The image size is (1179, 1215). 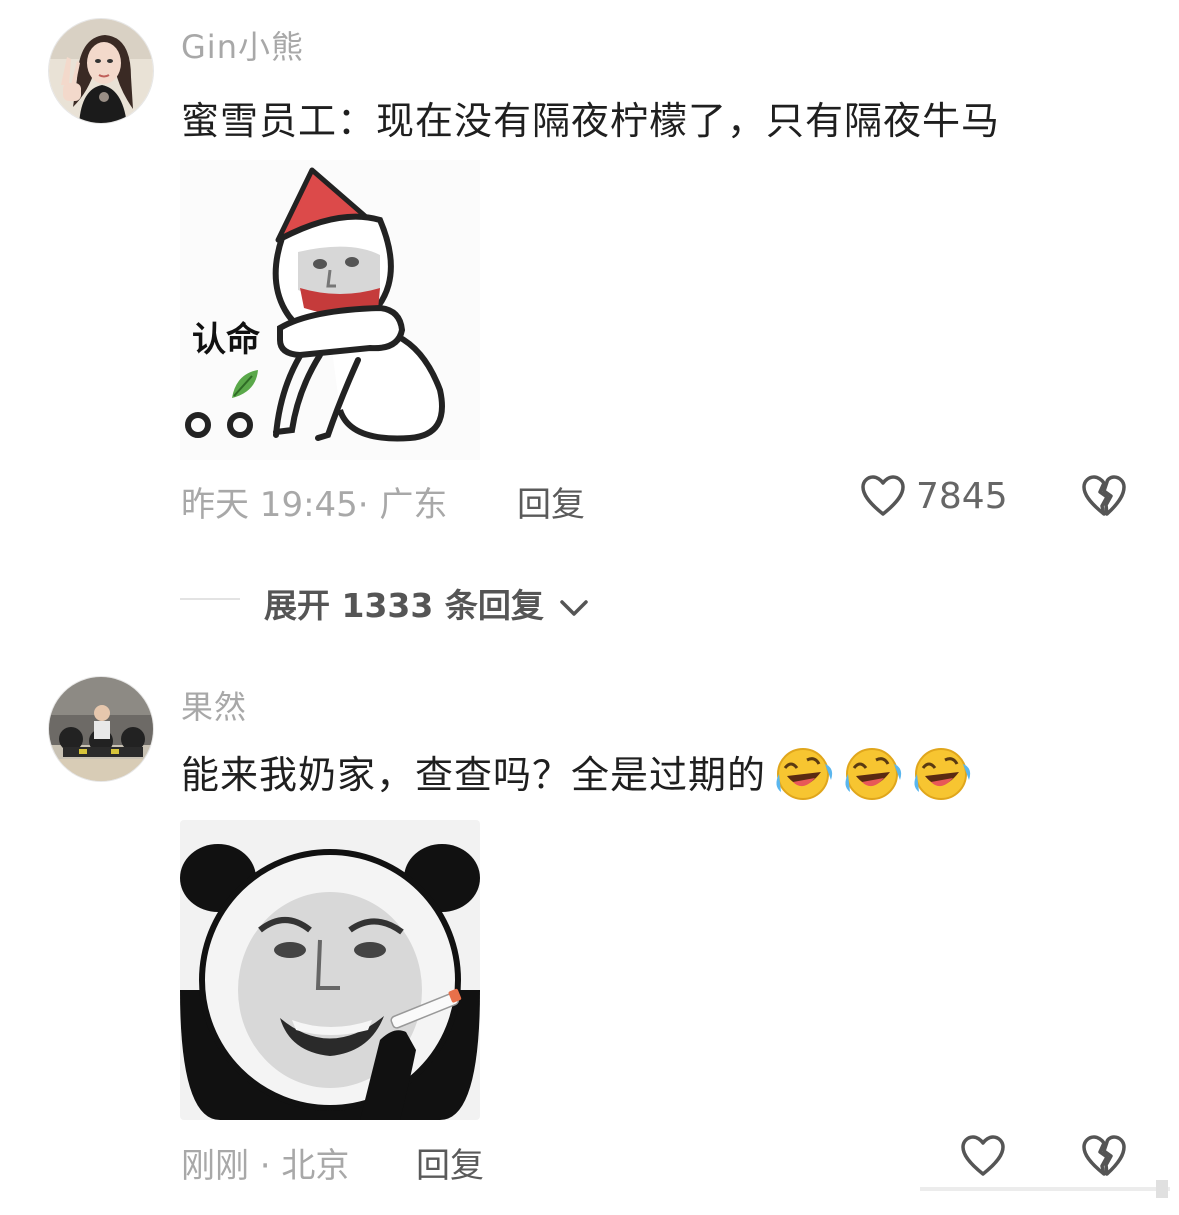 I want to click on expand-replies-button: 展开 1333 条回复, so click(x=426, y=603).